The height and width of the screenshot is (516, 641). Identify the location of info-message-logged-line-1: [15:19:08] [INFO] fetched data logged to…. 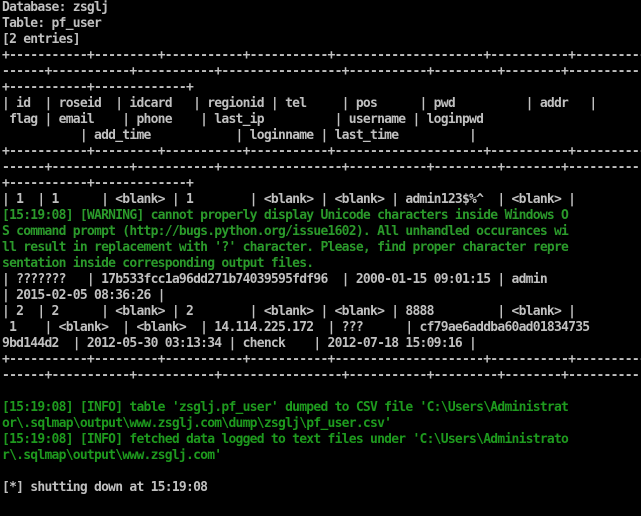
(285, 439).